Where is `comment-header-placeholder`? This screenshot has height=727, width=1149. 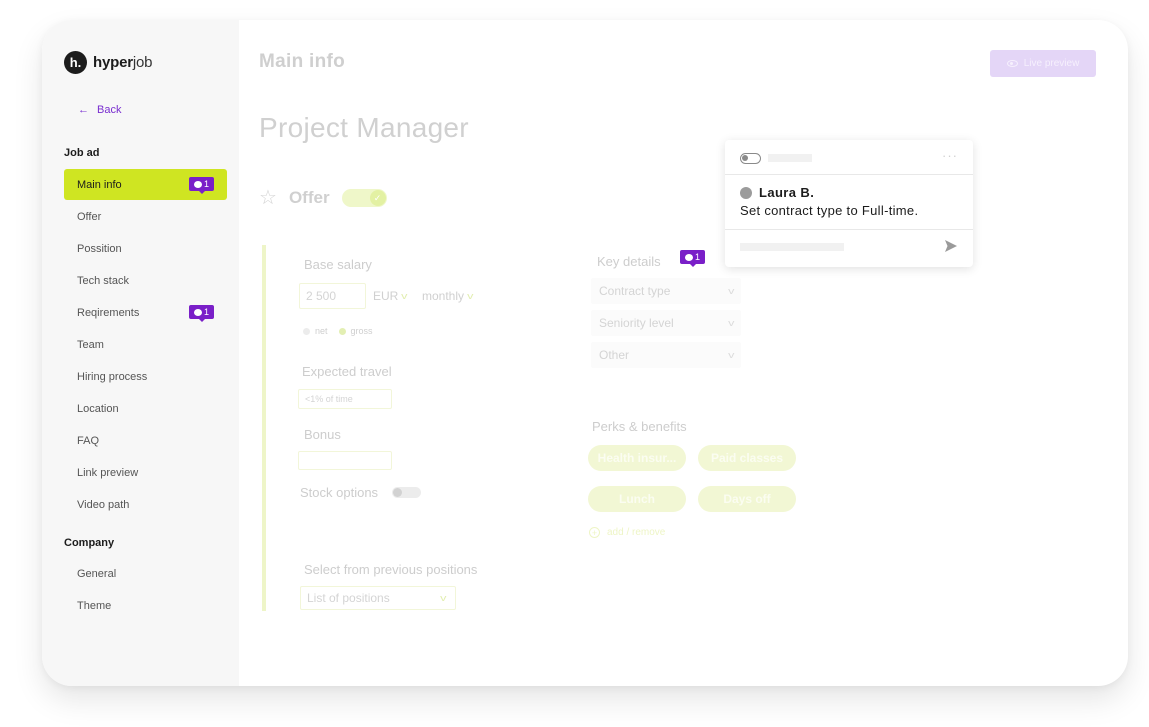
comment-header-placeholder is located at coordinates (790, 158).